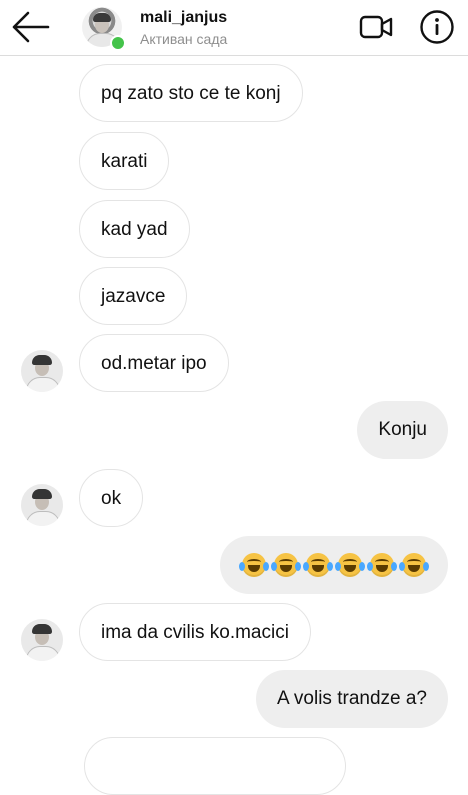 The height and width of the screenshot is (795, 468). I want to click on profile-avatar, so click(104, 29).